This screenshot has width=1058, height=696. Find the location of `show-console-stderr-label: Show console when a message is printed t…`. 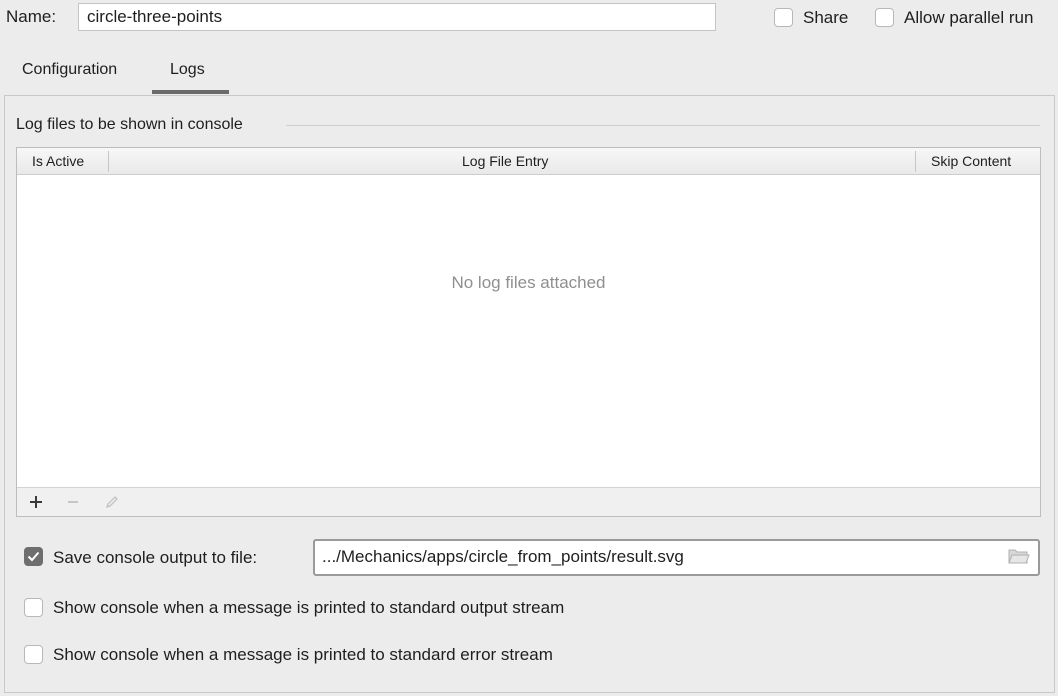

show-console-stderr-label: Show console when a message is printed t… is located at coordinates (303, 654).